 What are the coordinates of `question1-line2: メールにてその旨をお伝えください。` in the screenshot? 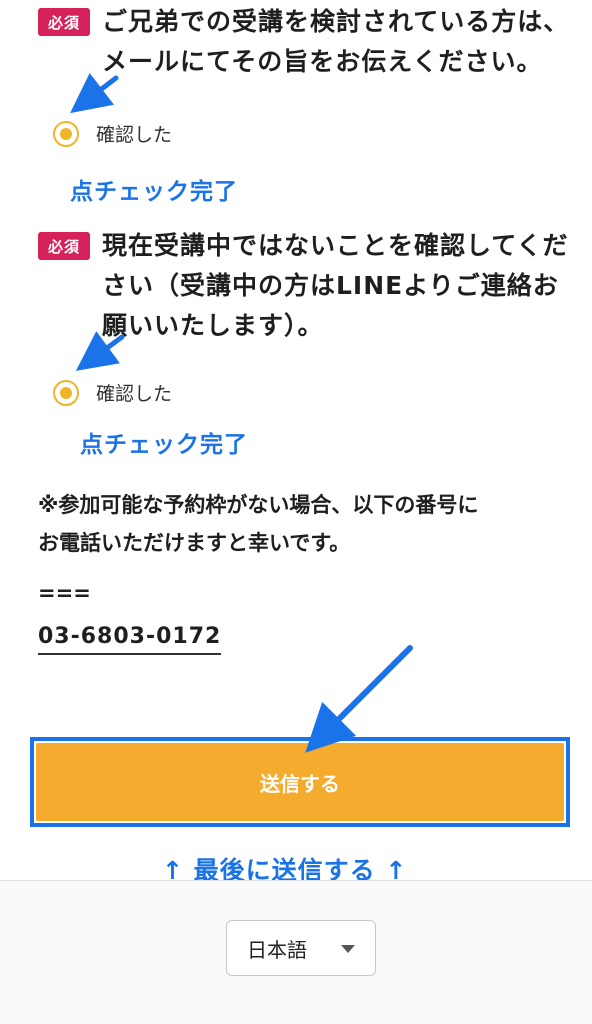 It's located at (322, 61).